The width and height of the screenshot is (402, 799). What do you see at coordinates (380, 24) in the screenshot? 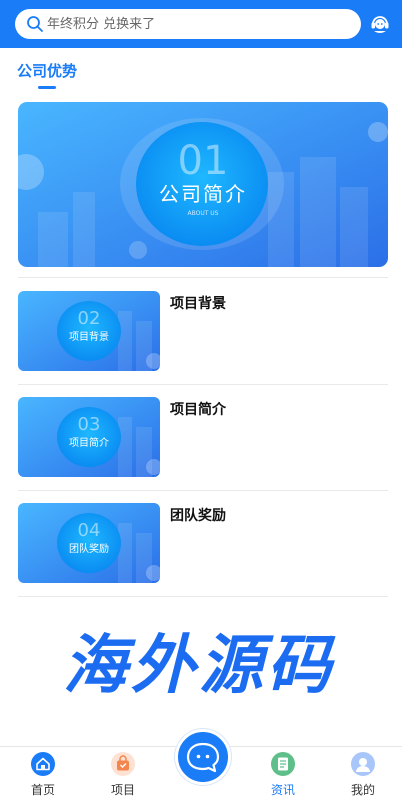
I see `customer-service-icon` at bounding box center [380, 24].